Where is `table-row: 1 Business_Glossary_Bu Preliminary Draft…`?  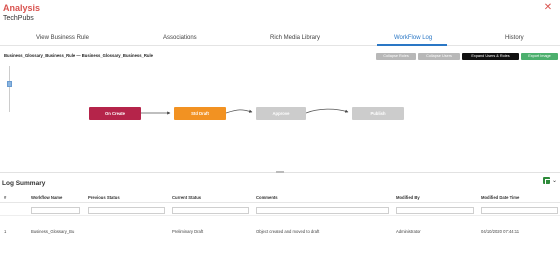
table-row: 1 Business_Glossary_Bu Preliminary Draft… is located at coordinates (280, 232).